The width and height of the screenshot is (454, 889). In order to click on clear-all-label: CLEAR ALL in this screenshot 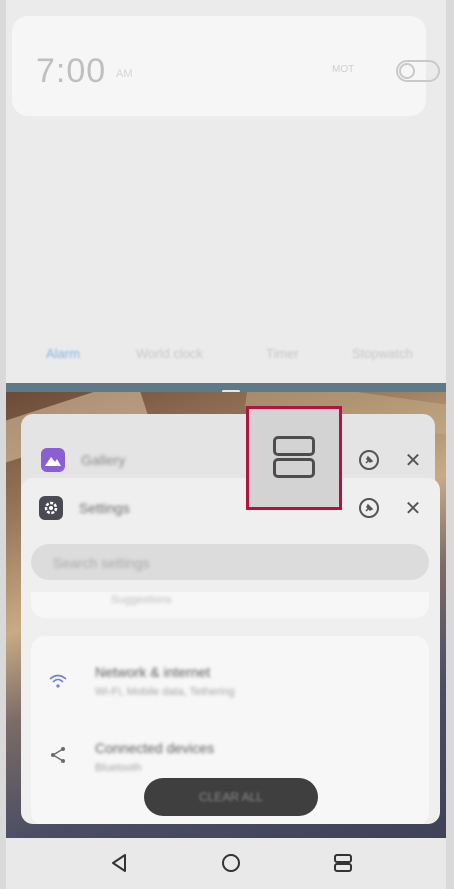, I will do `click(231, 797)`.